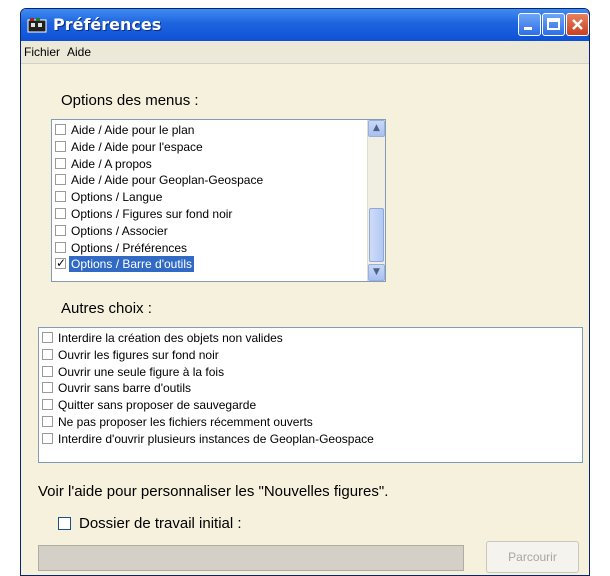  Describe the element at coordinates (376, 128) in the screenshot. I see `scroll-up-arrow-icon: ▲` at that location.